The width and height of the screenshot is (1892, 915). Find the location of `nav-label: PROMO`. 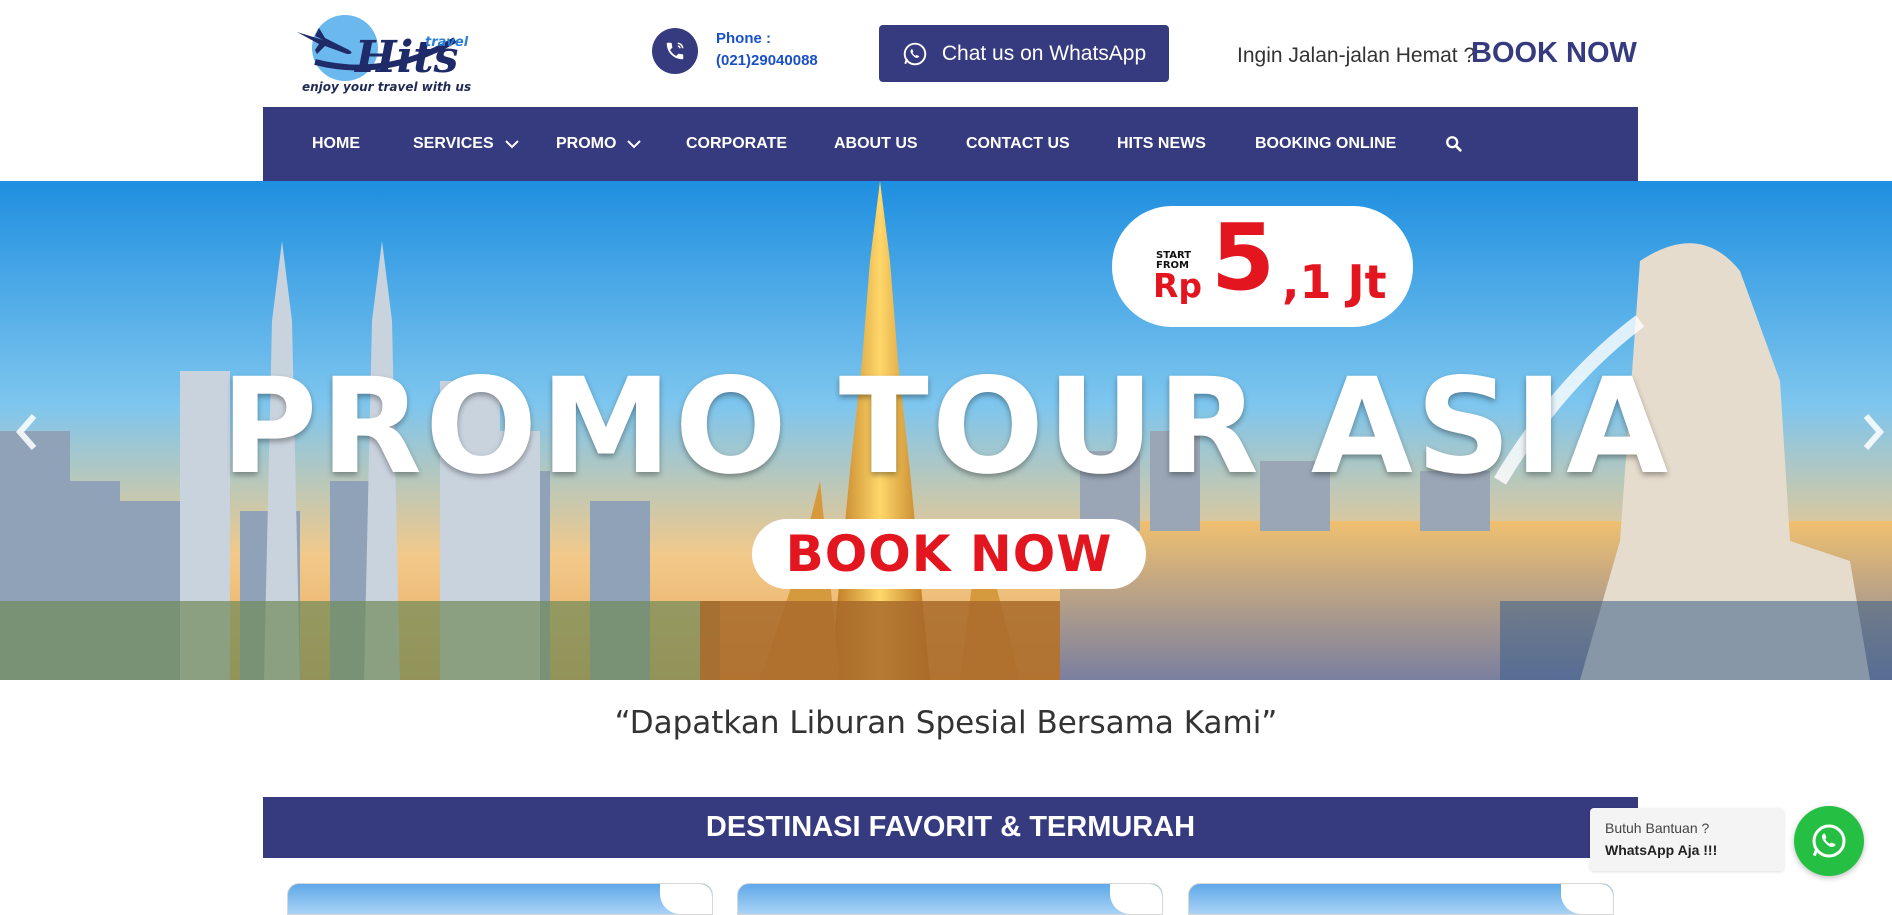

nav-label: PROMO is located at coordinates (586, 143).